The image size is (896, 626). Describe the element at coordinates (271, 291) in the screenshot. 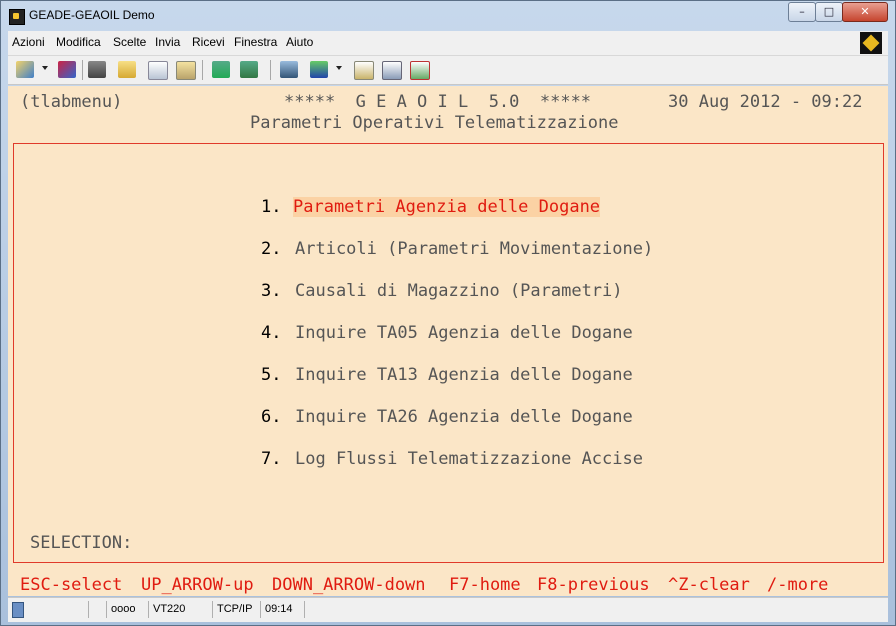

I see `menu-number: 3.` at that location.